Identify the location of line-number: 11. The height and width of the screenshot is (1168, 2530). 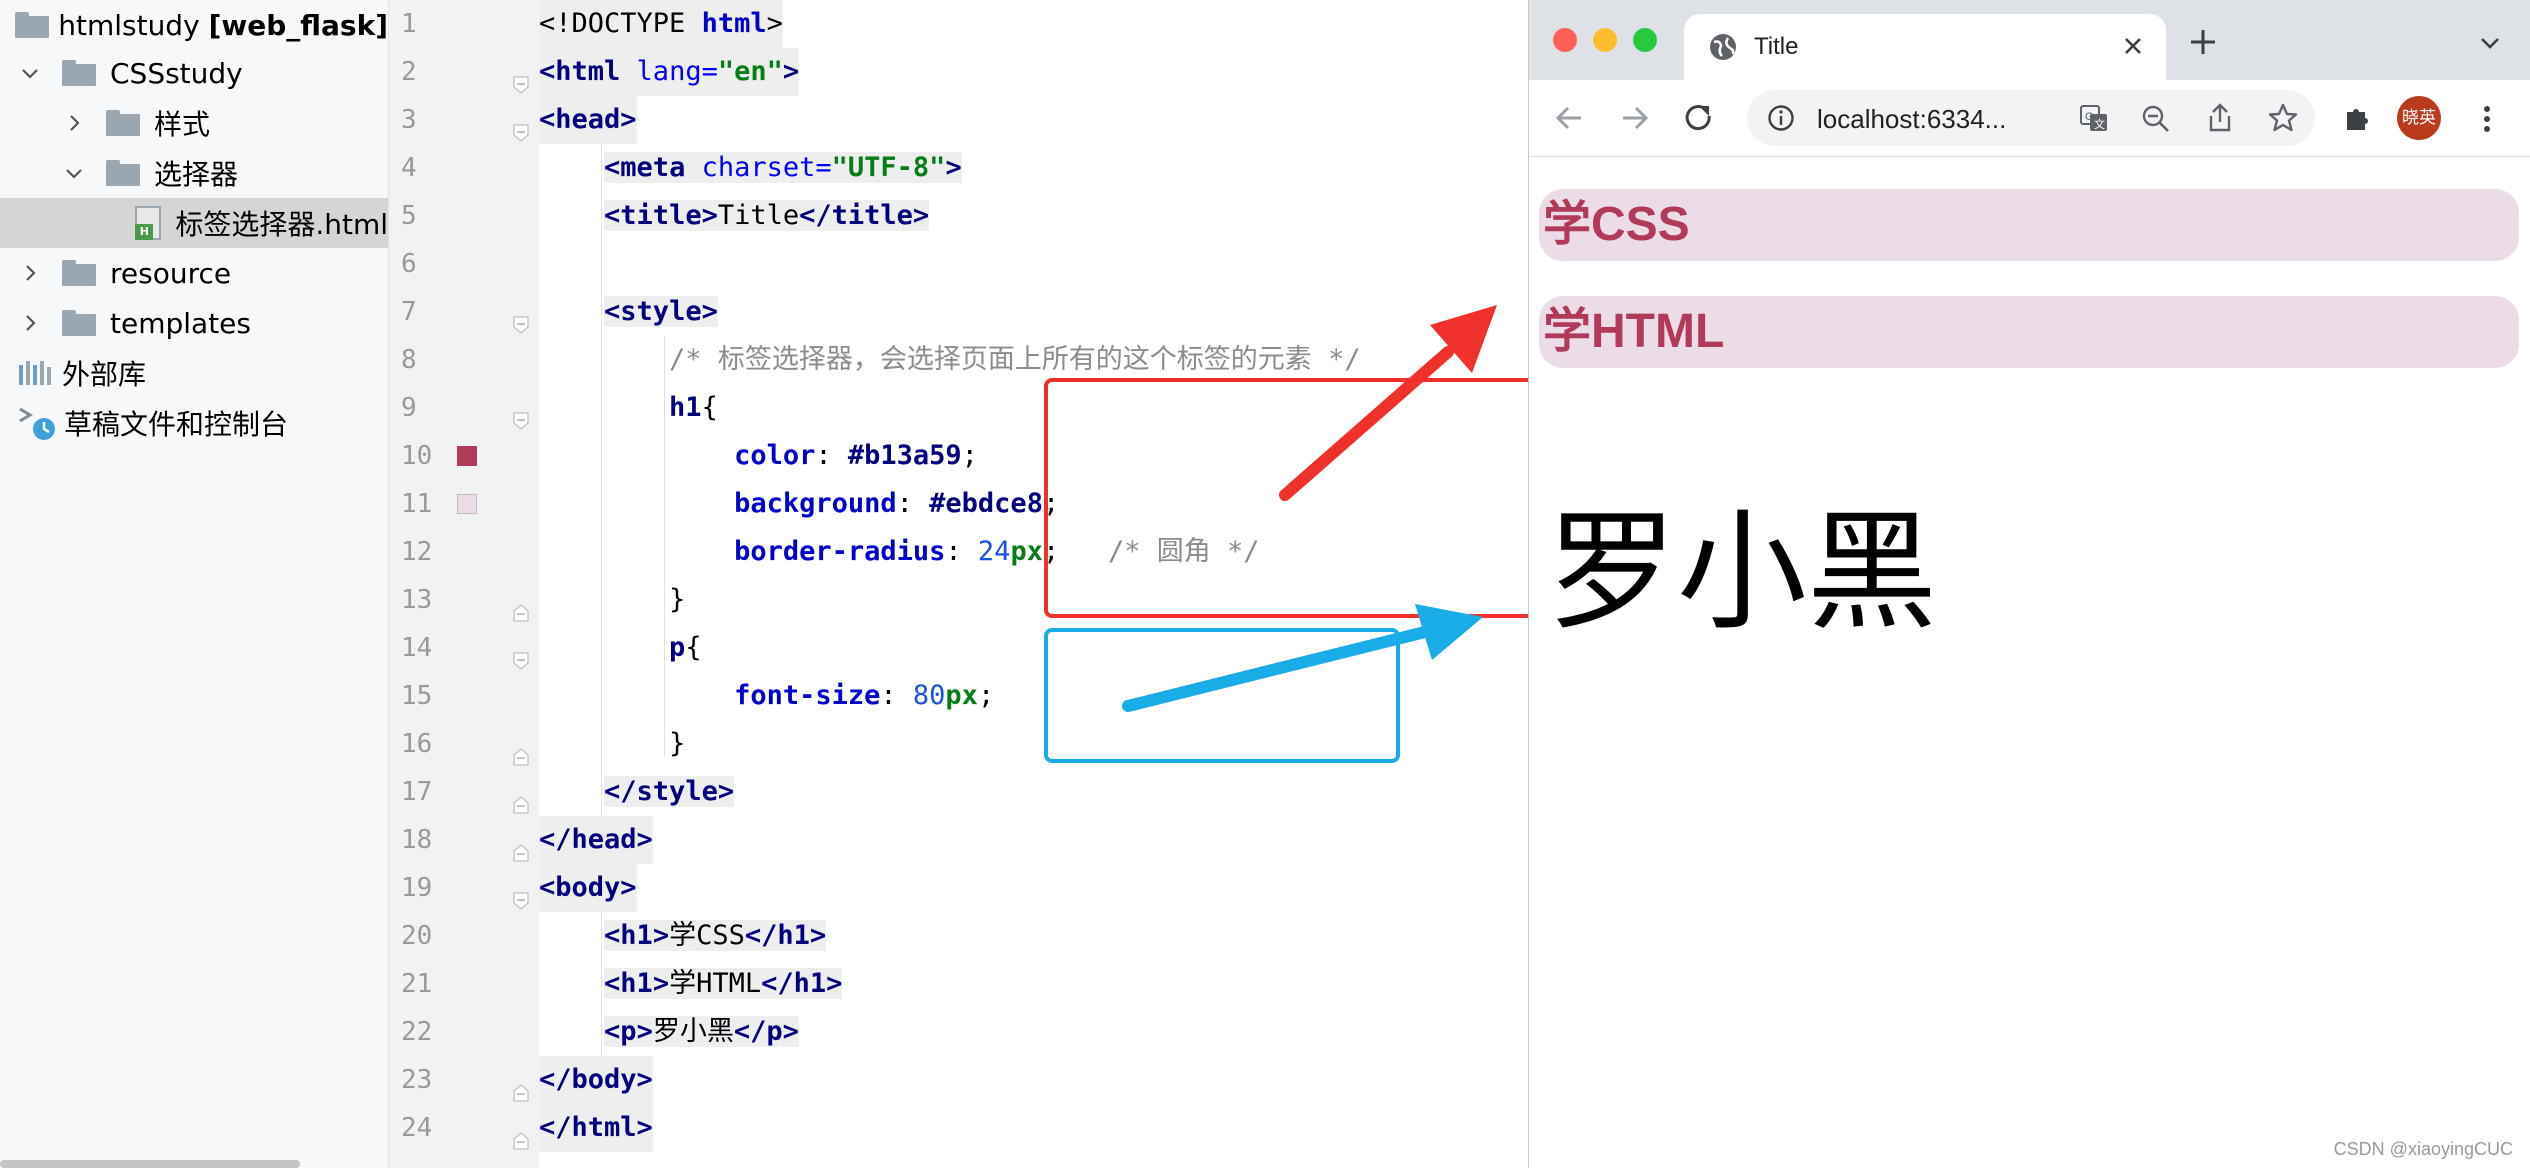
(417, 504).